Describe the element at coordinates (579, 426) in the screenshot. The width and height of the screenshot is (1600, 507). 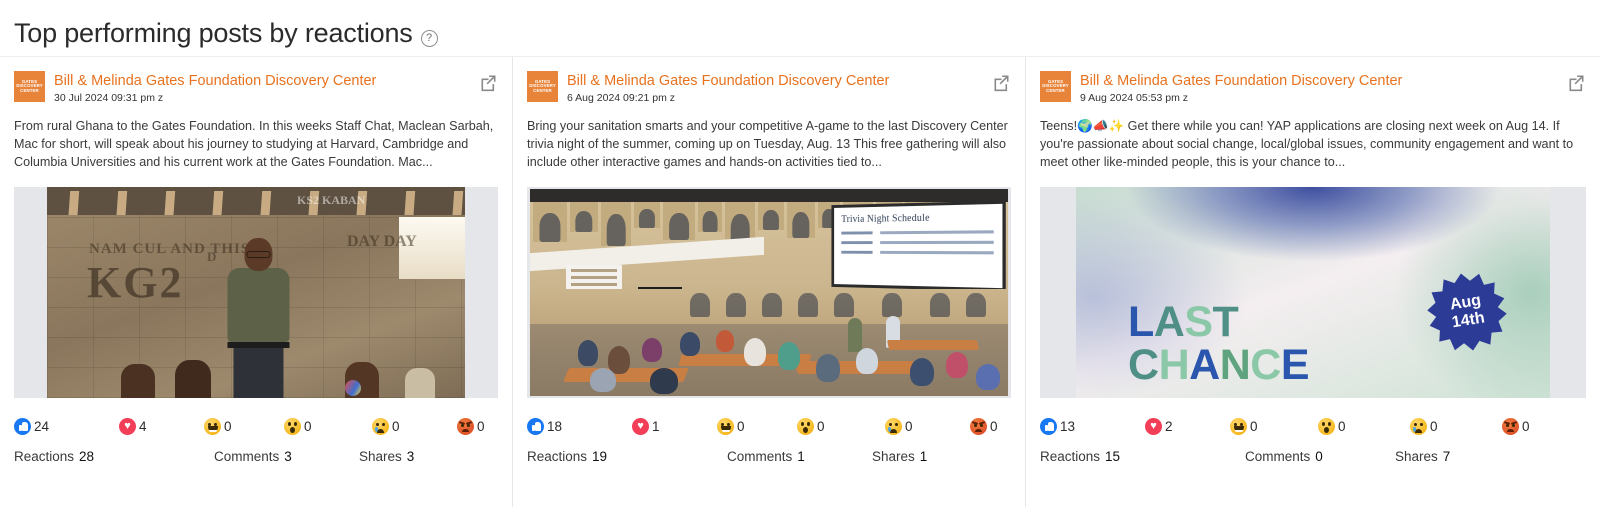
I see `reaction-like: 18` at that location.